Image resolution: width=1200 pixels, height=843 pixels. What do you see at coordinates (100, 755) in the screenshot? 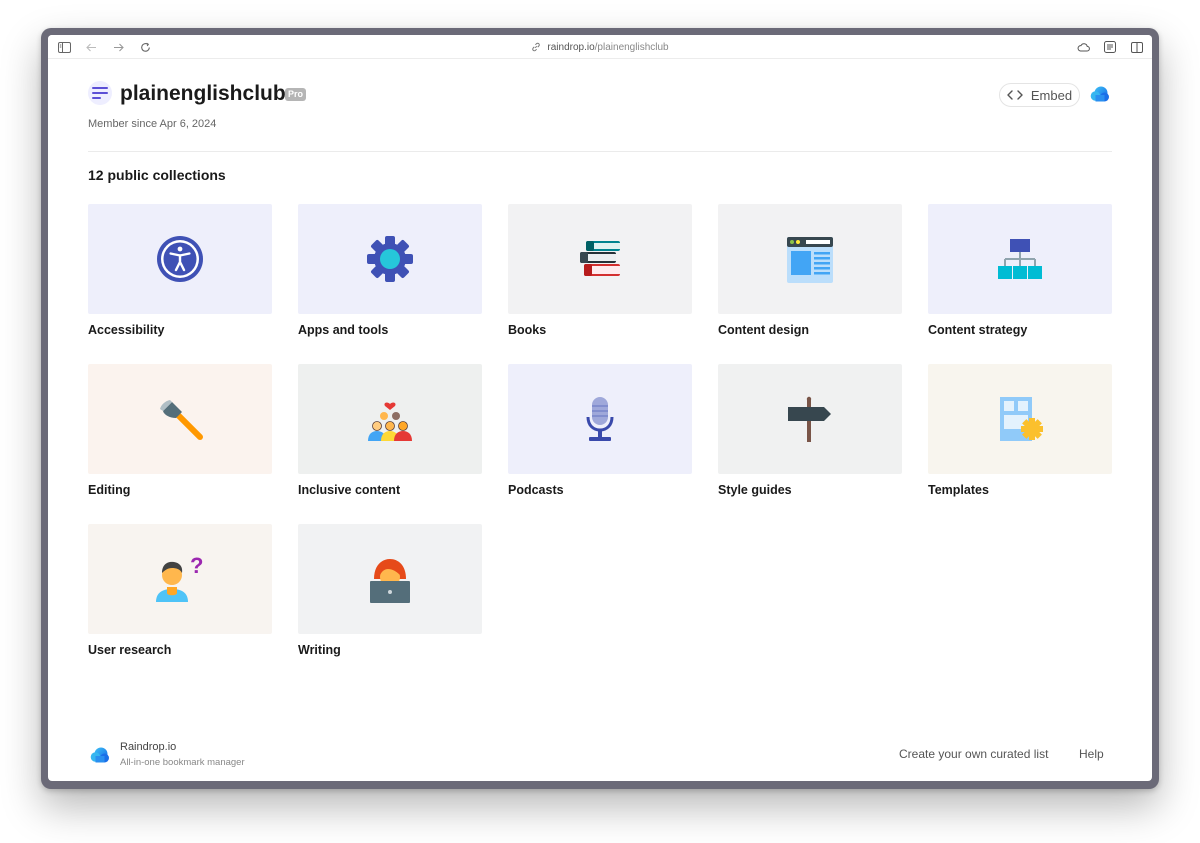
I see `raindrop-footer-logo-icon` at bounding box center [100, 755].